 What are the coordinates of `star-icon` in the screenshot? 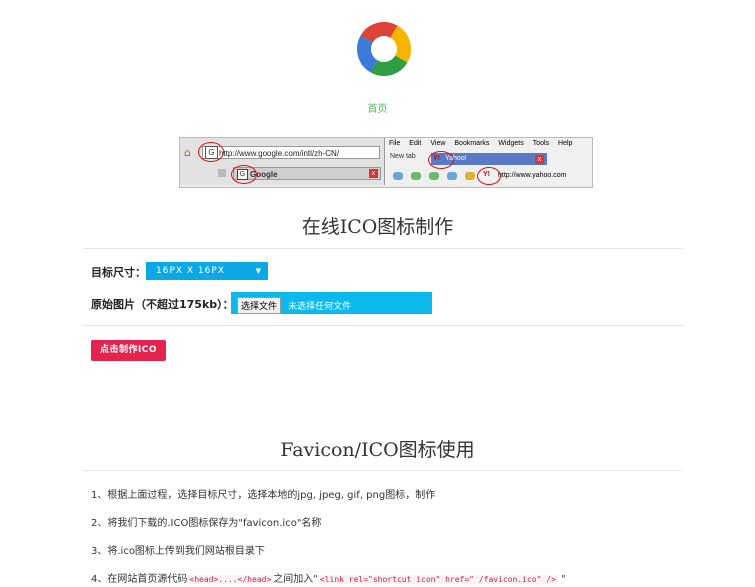 It's located at (470, 176).